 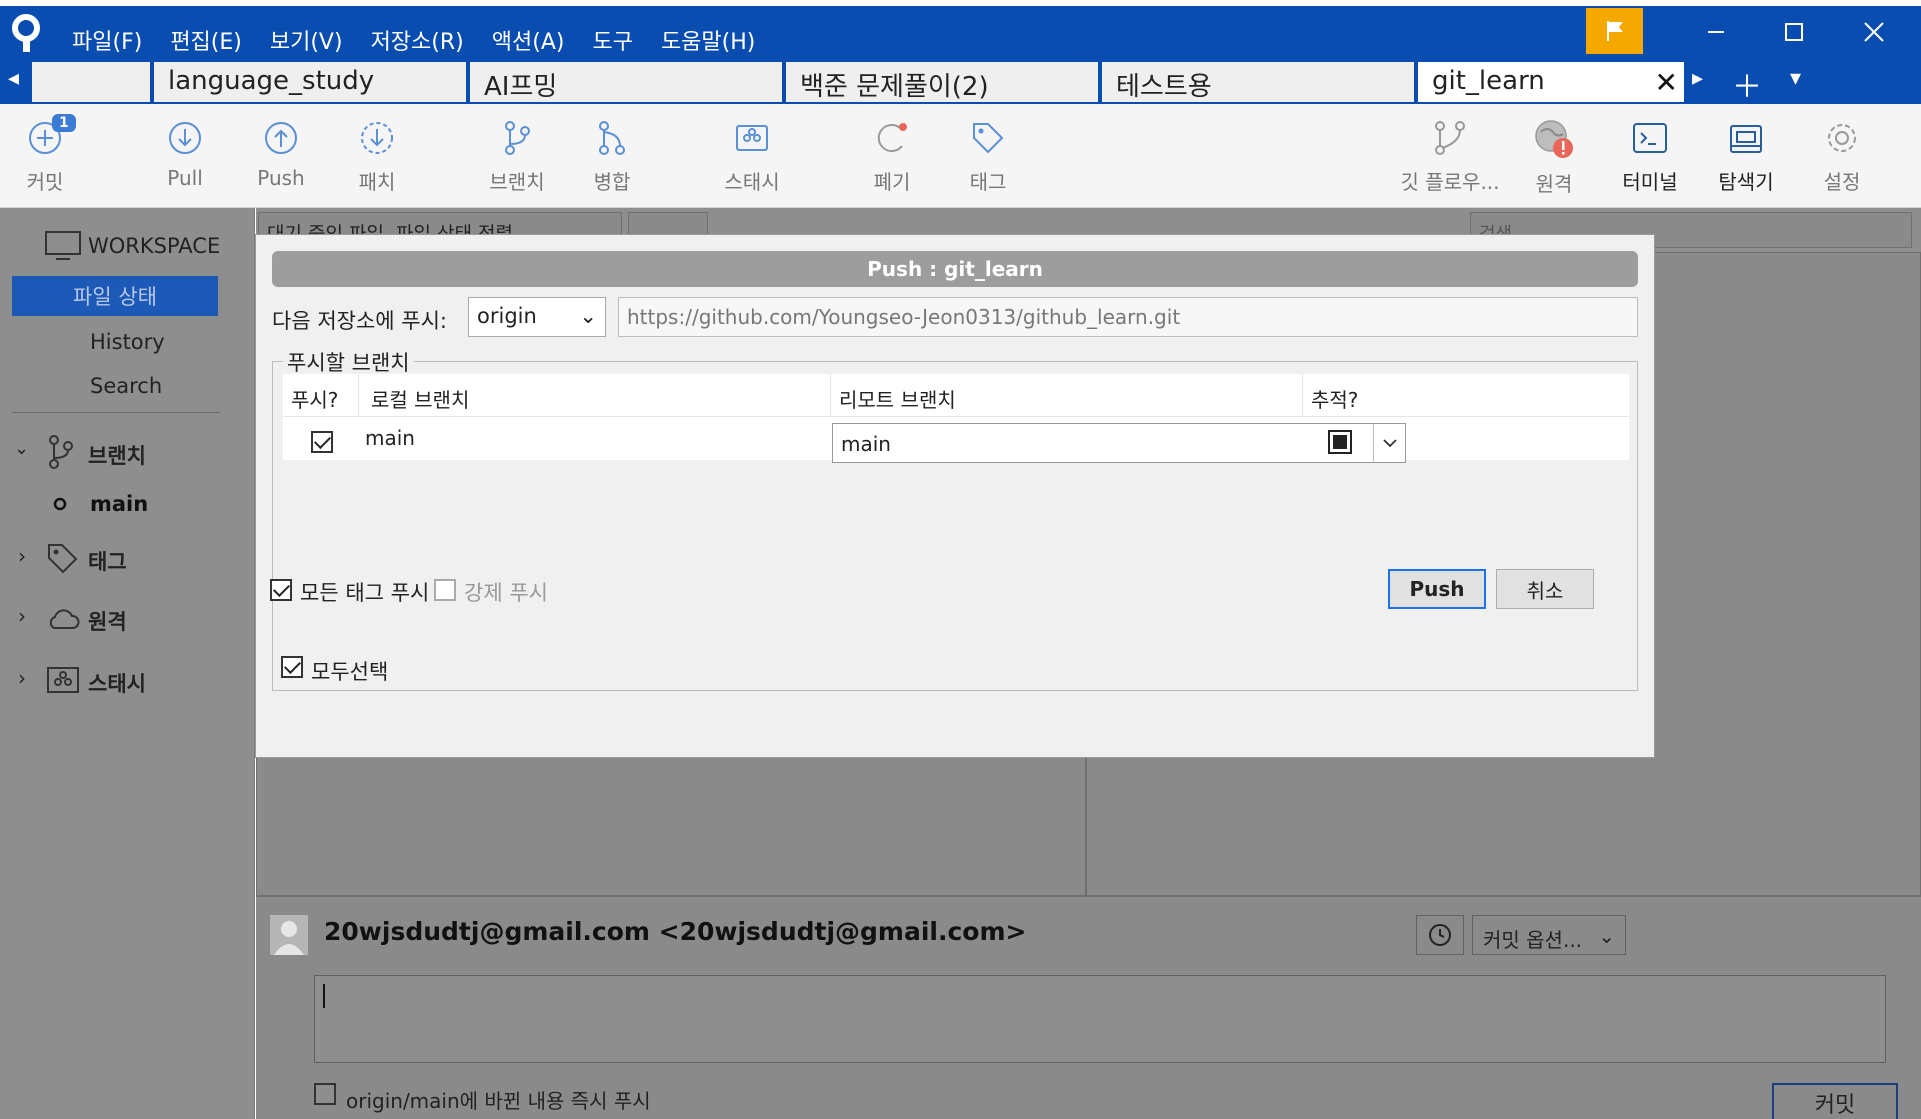 I want to click on chevron-down-icon: ⌄, so click(x=1606, y=936).